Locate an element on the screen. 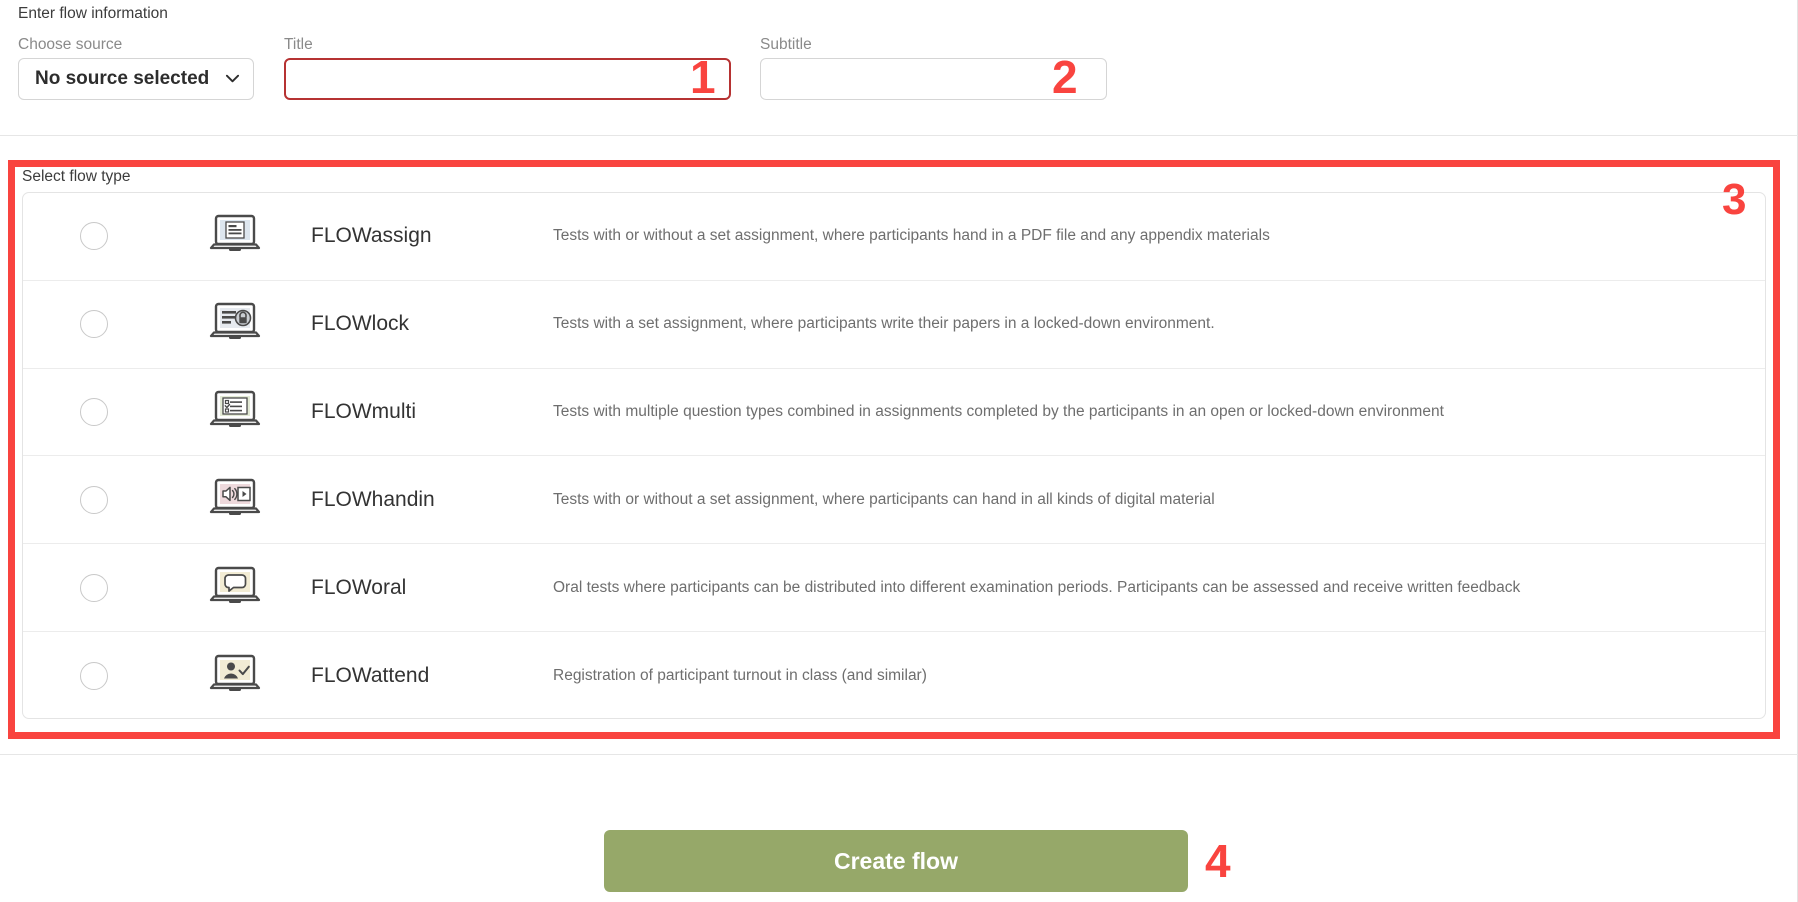 This screenshot has height=902, width=1798. annotation-number-2: 2 is located at coordinates (1065, 77).